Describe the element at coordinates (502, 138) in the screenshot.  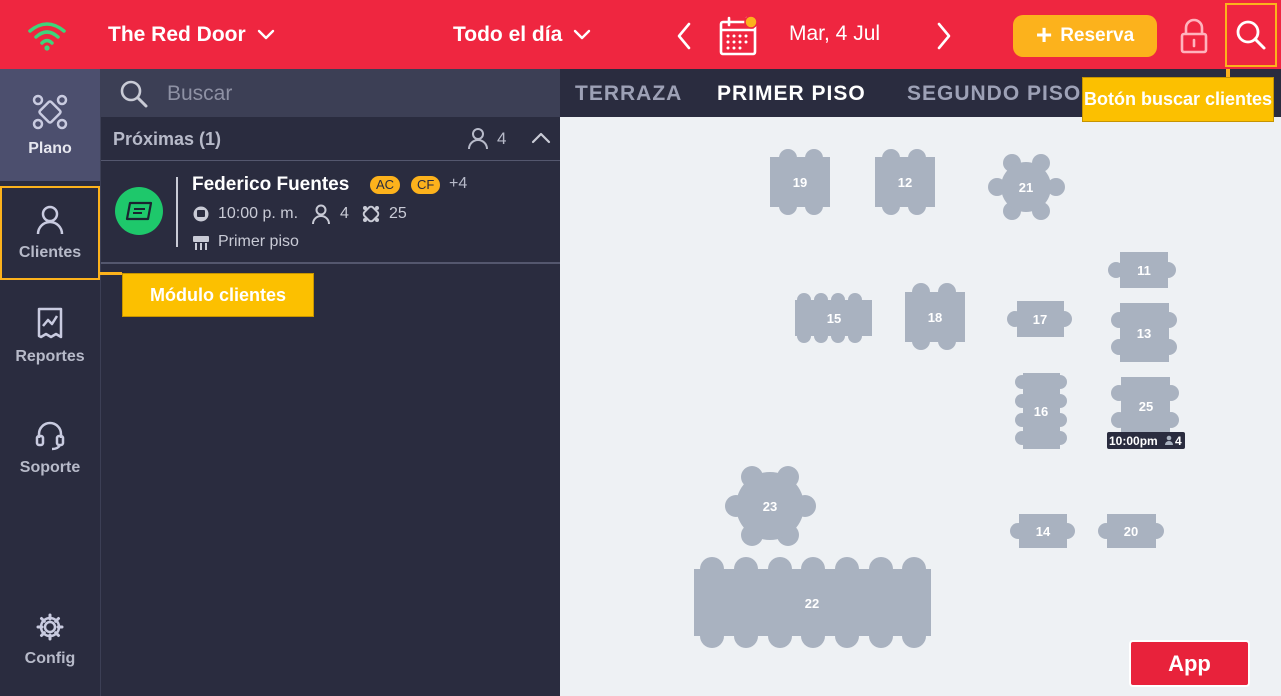
I see `upcoming-guest-number: 4` at that location.